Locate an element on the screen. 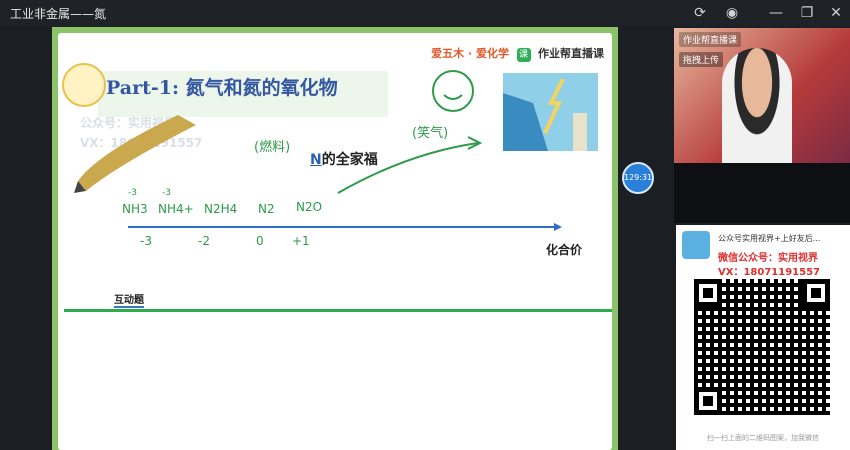  teacher-video: 作业帮直播课 拖拽上传 is located at coordinates (762, 95).